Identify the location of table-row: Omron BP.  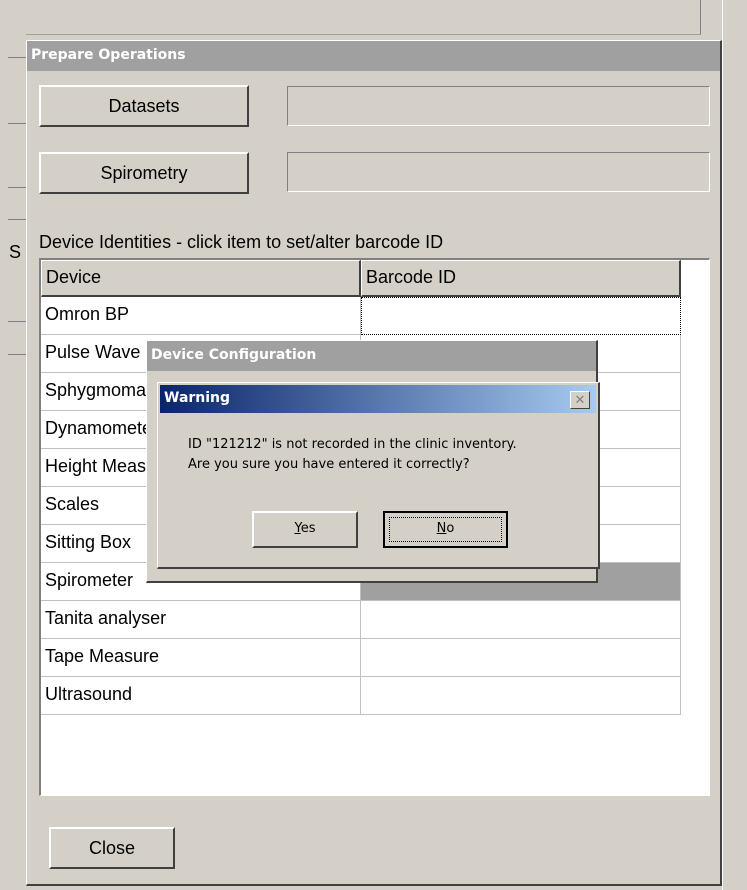
(361, 316).